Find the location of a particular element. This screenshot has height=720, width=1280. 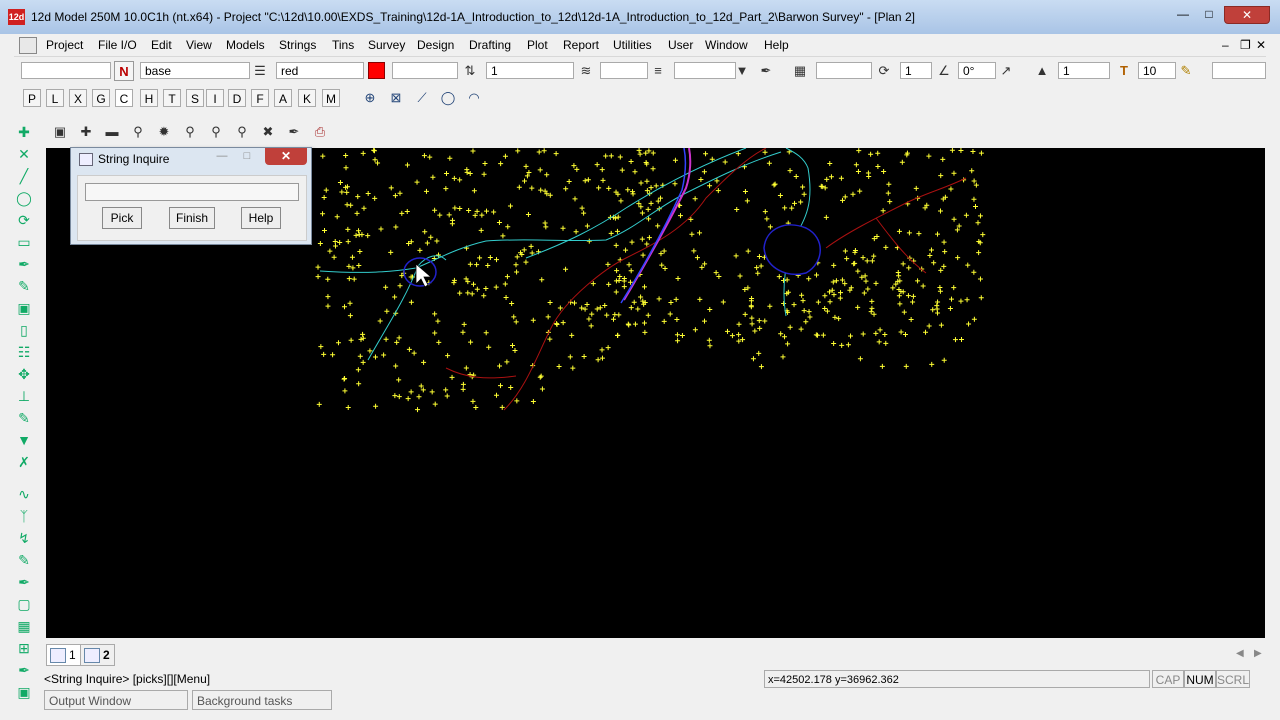

zoom-fit-icon: ⚲ is located at coordinates (216, 132).